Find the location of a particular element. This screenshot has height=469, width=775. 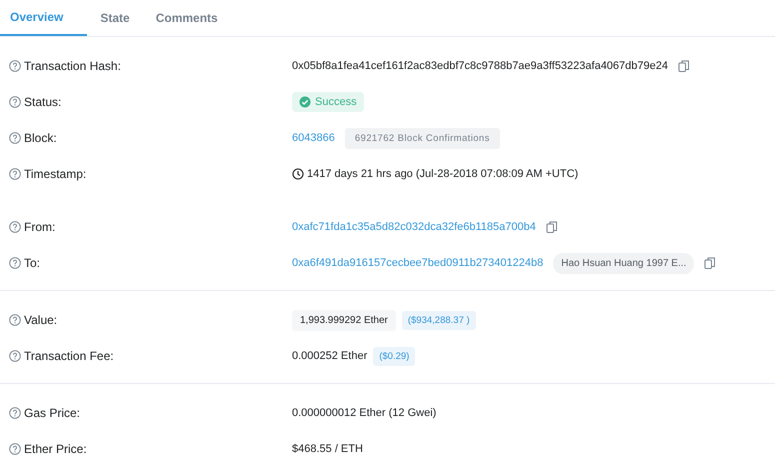

field-label: Status: is located at coordinates (43, 102).